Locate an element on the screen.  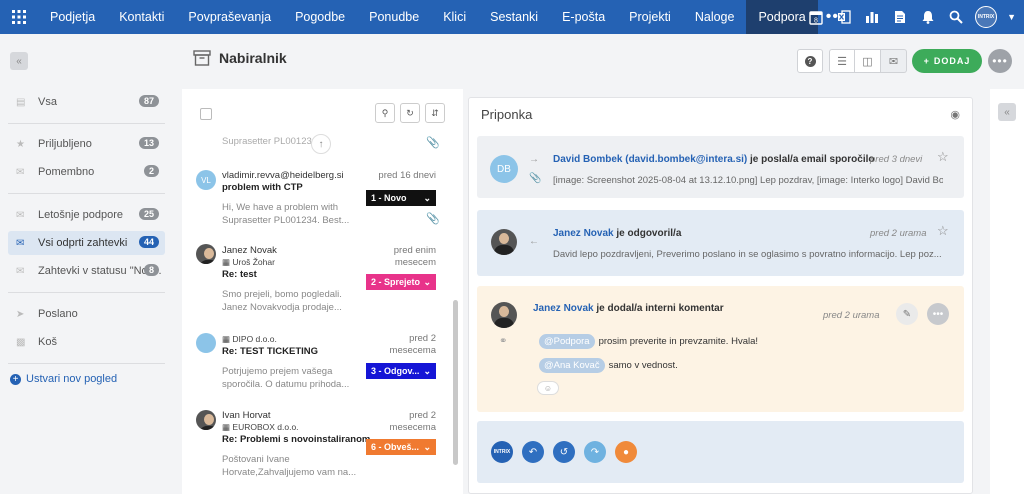
create-view-link: + Ustvari nov pogled is located at coordinates (63, 379).